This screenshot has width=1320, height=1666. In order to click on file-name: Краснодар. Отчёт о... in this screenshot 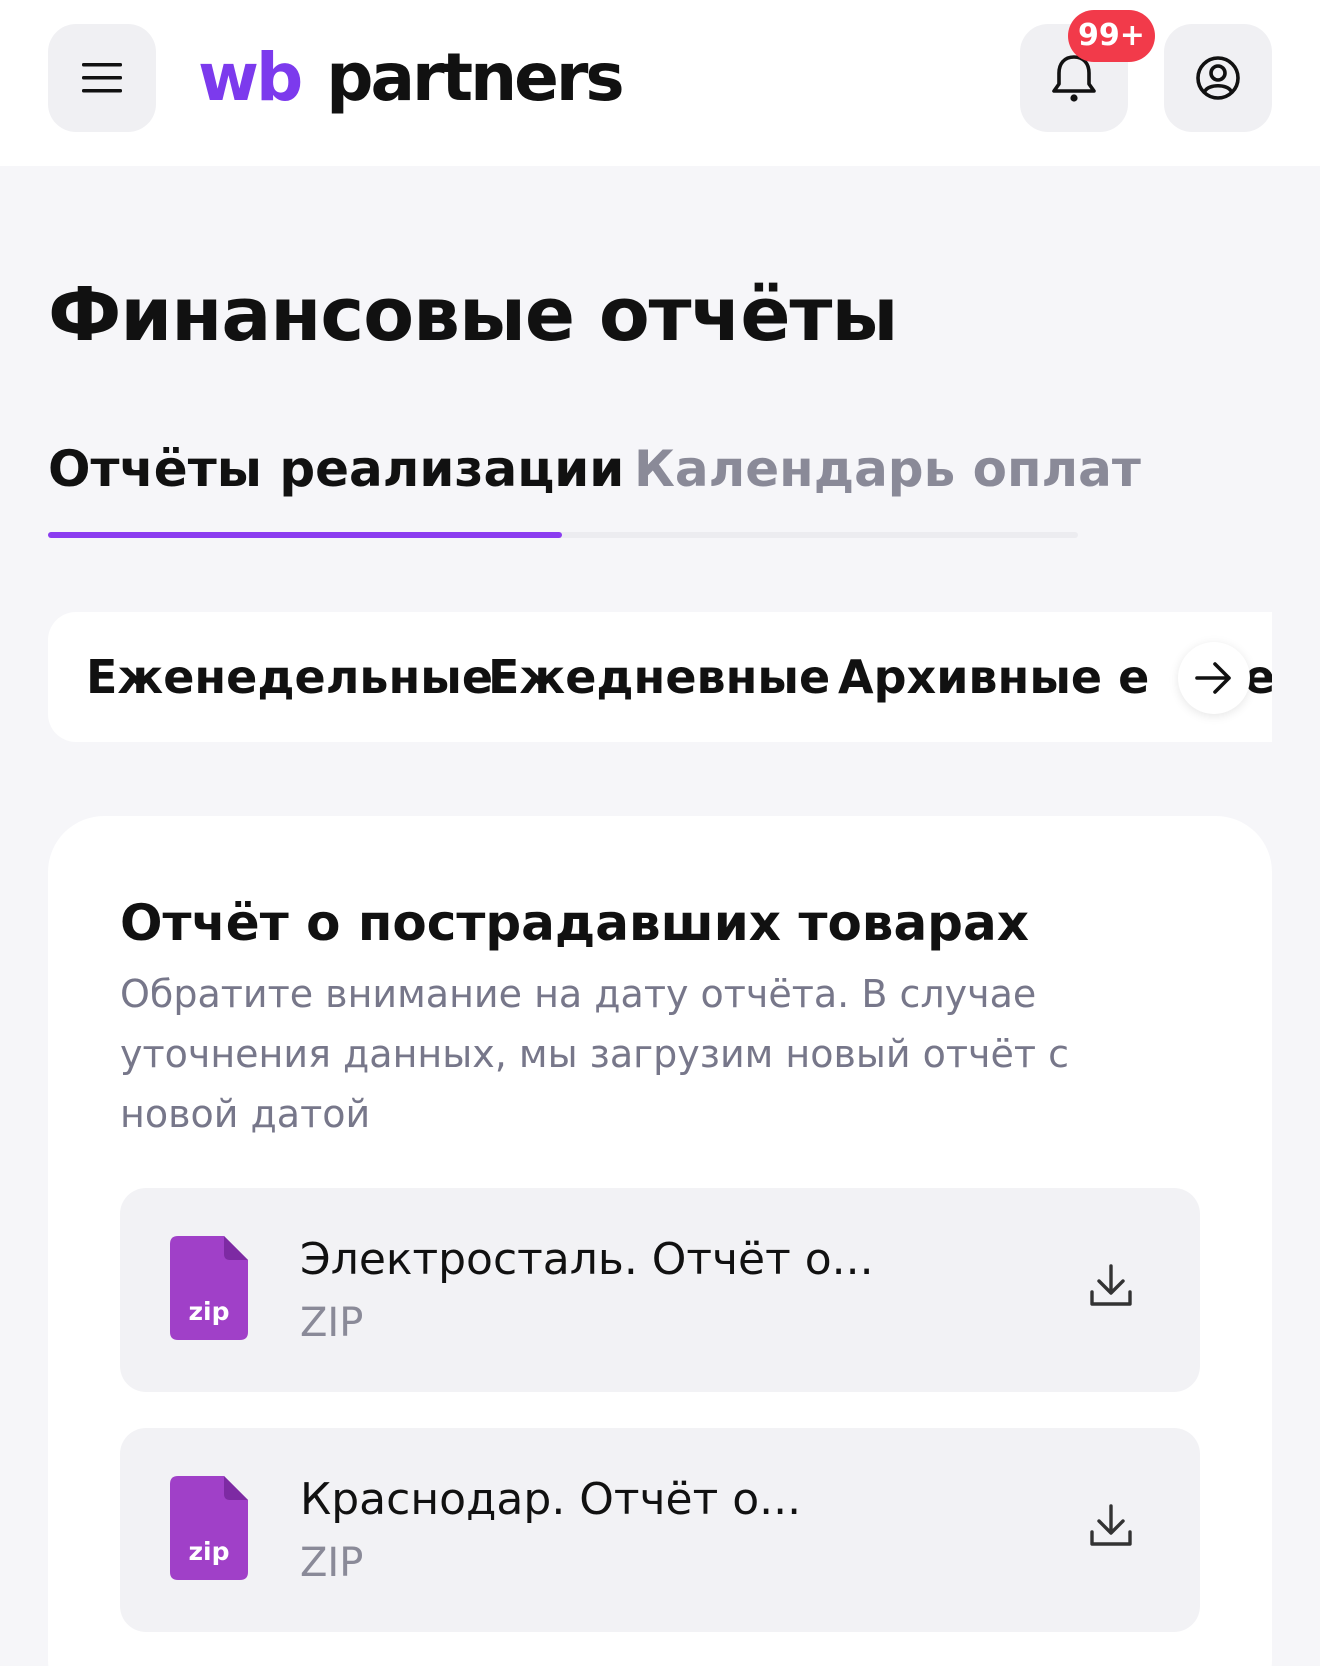, I will do `click(551, 1499)`.